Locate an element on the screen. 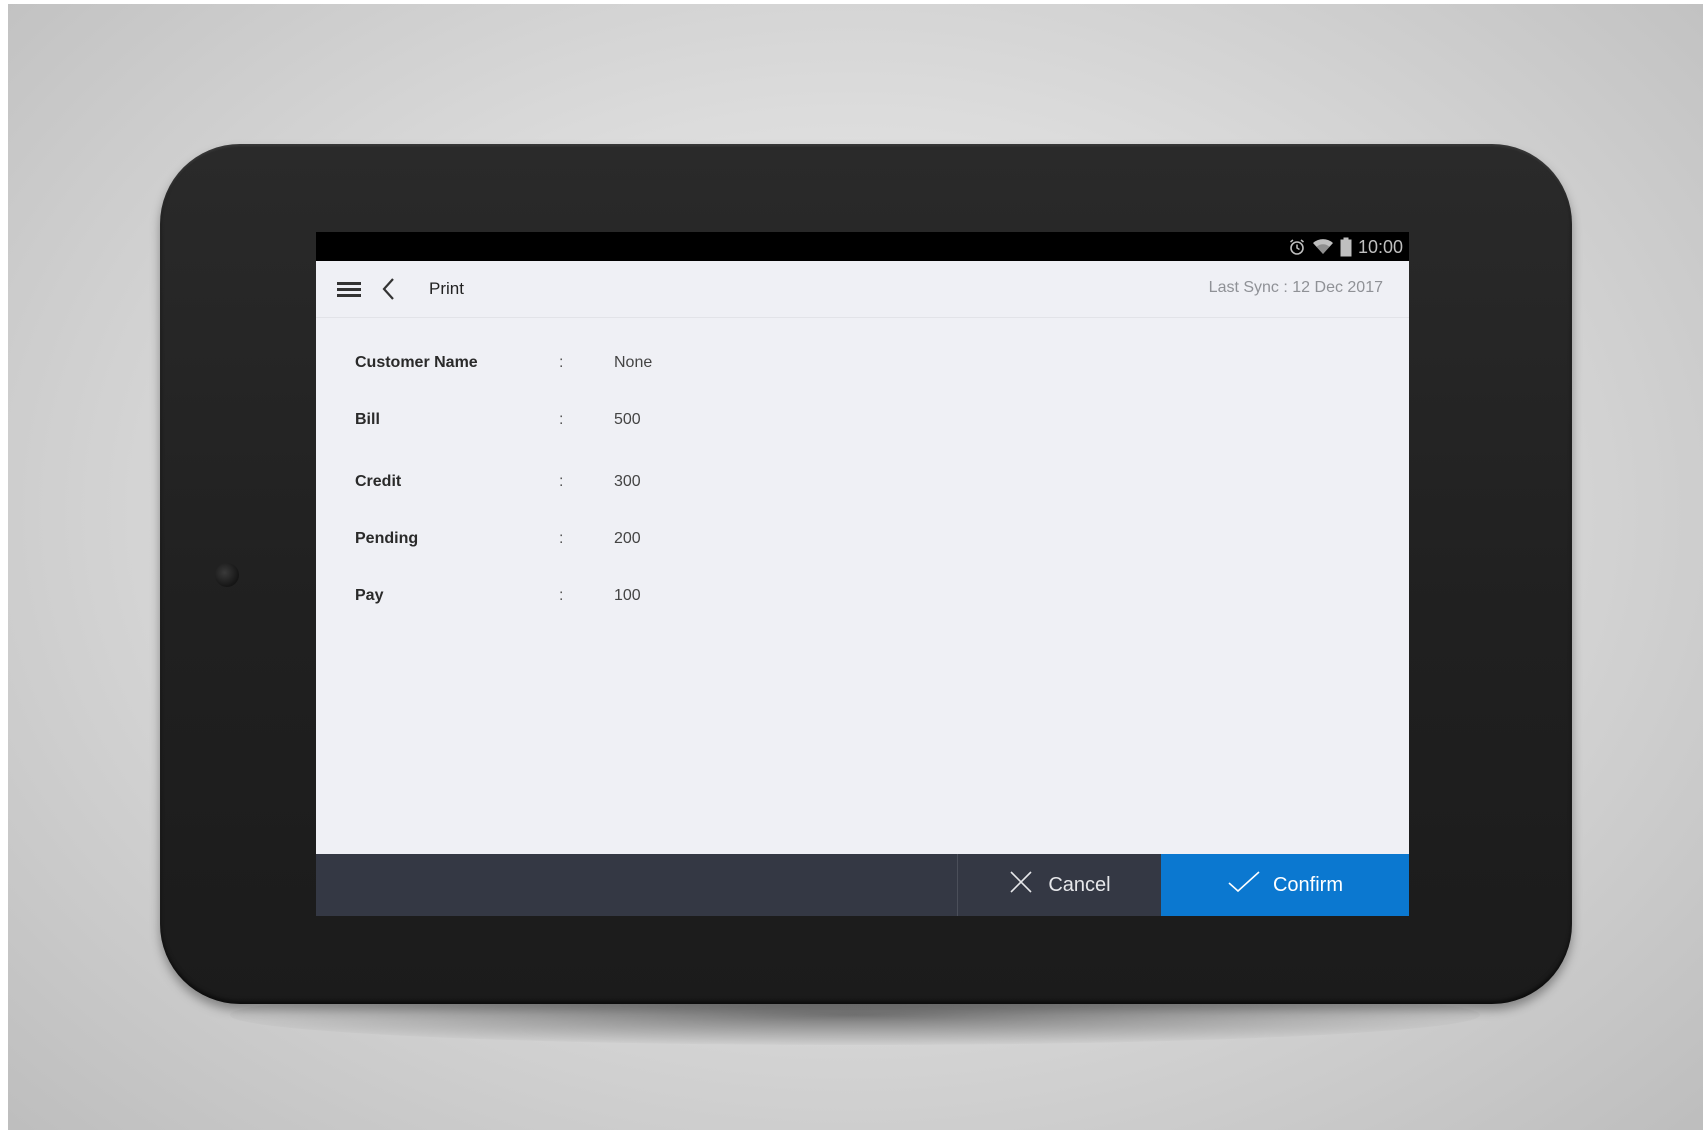 The height and width of the screenshot is (1140, 1703). hamburger-menu-icon is located at coordinates (349, 289).